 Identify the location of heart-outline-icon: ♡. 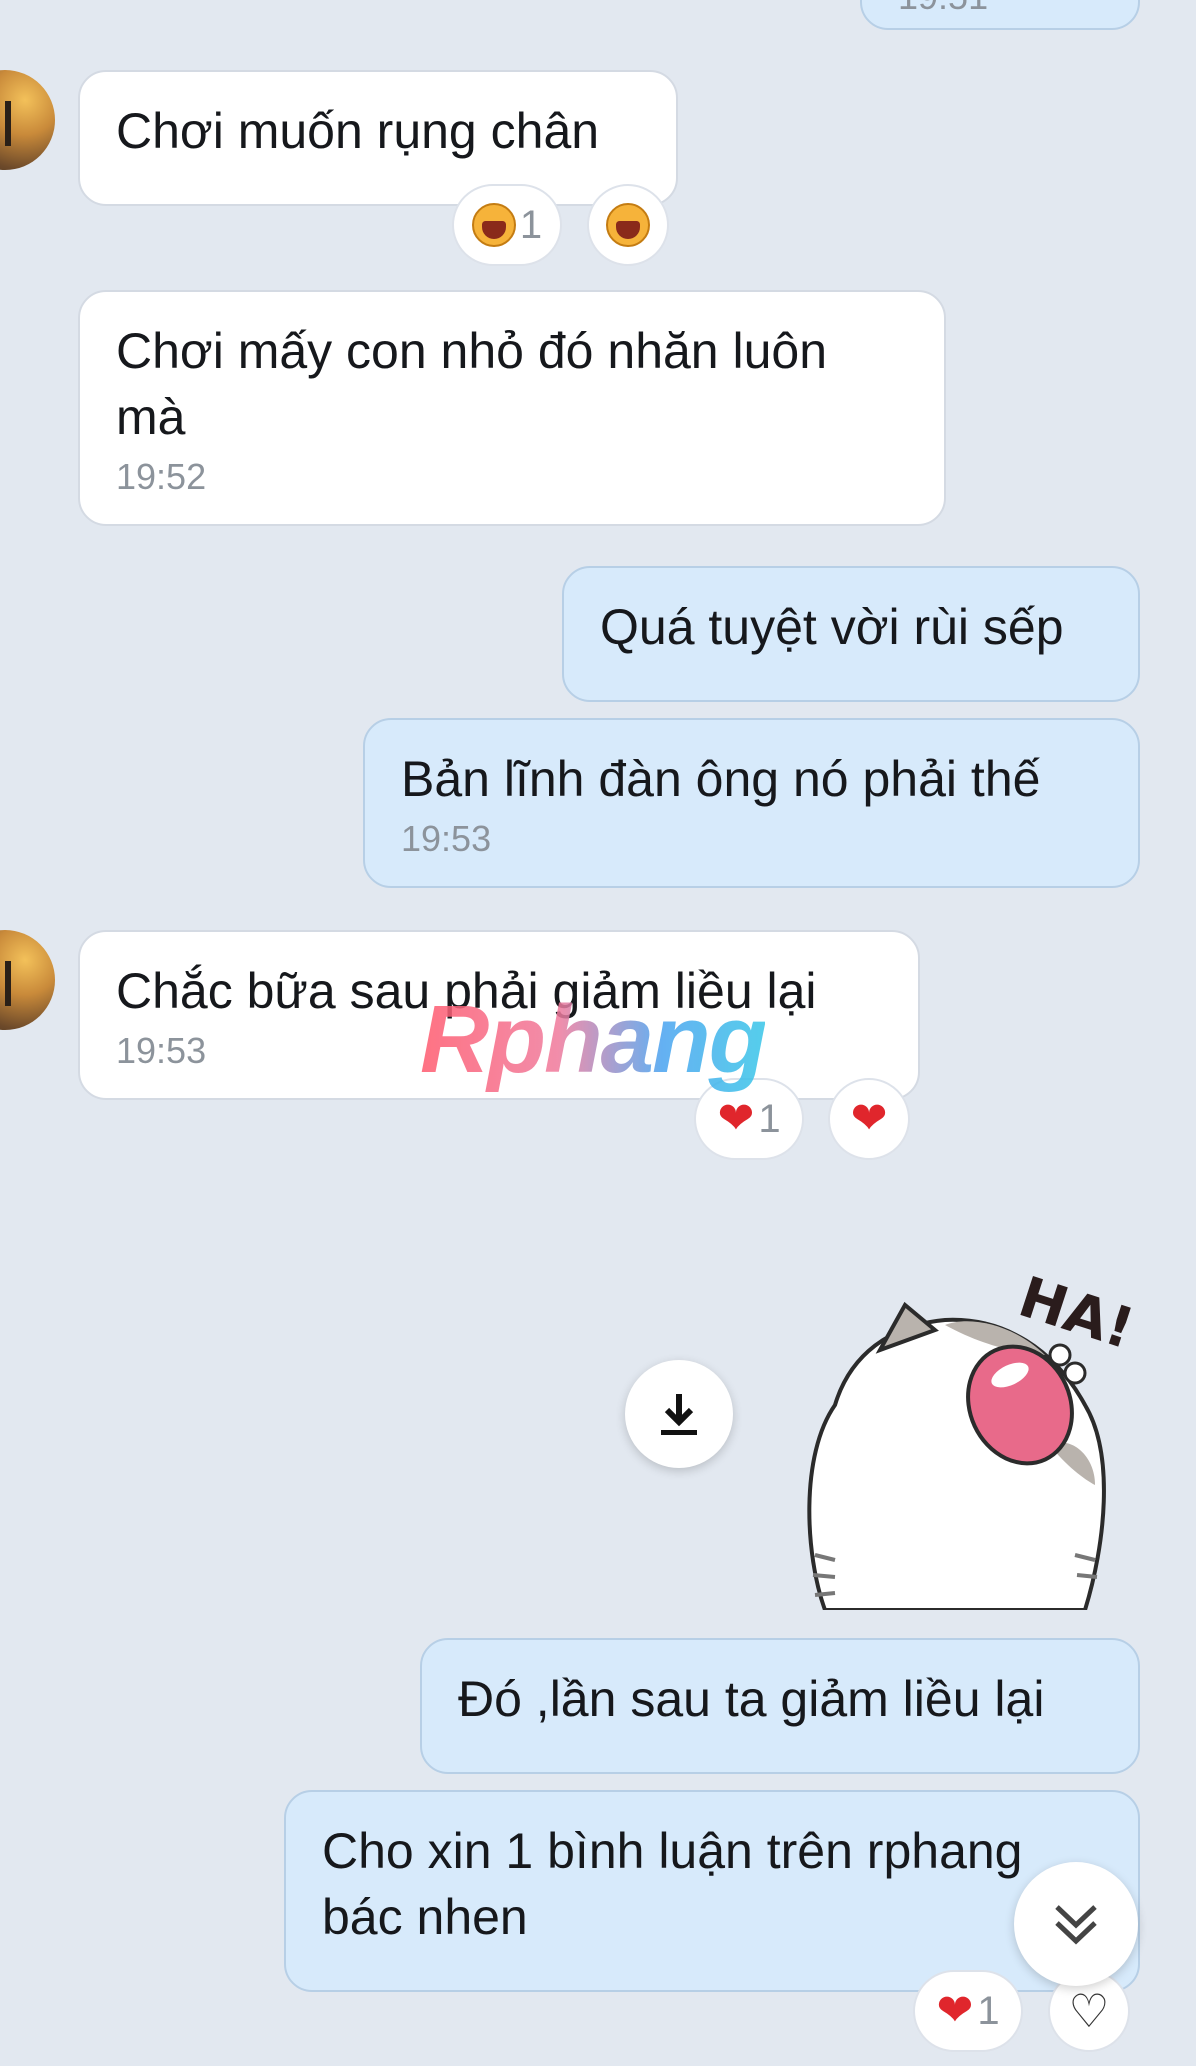
(1089, 2011).